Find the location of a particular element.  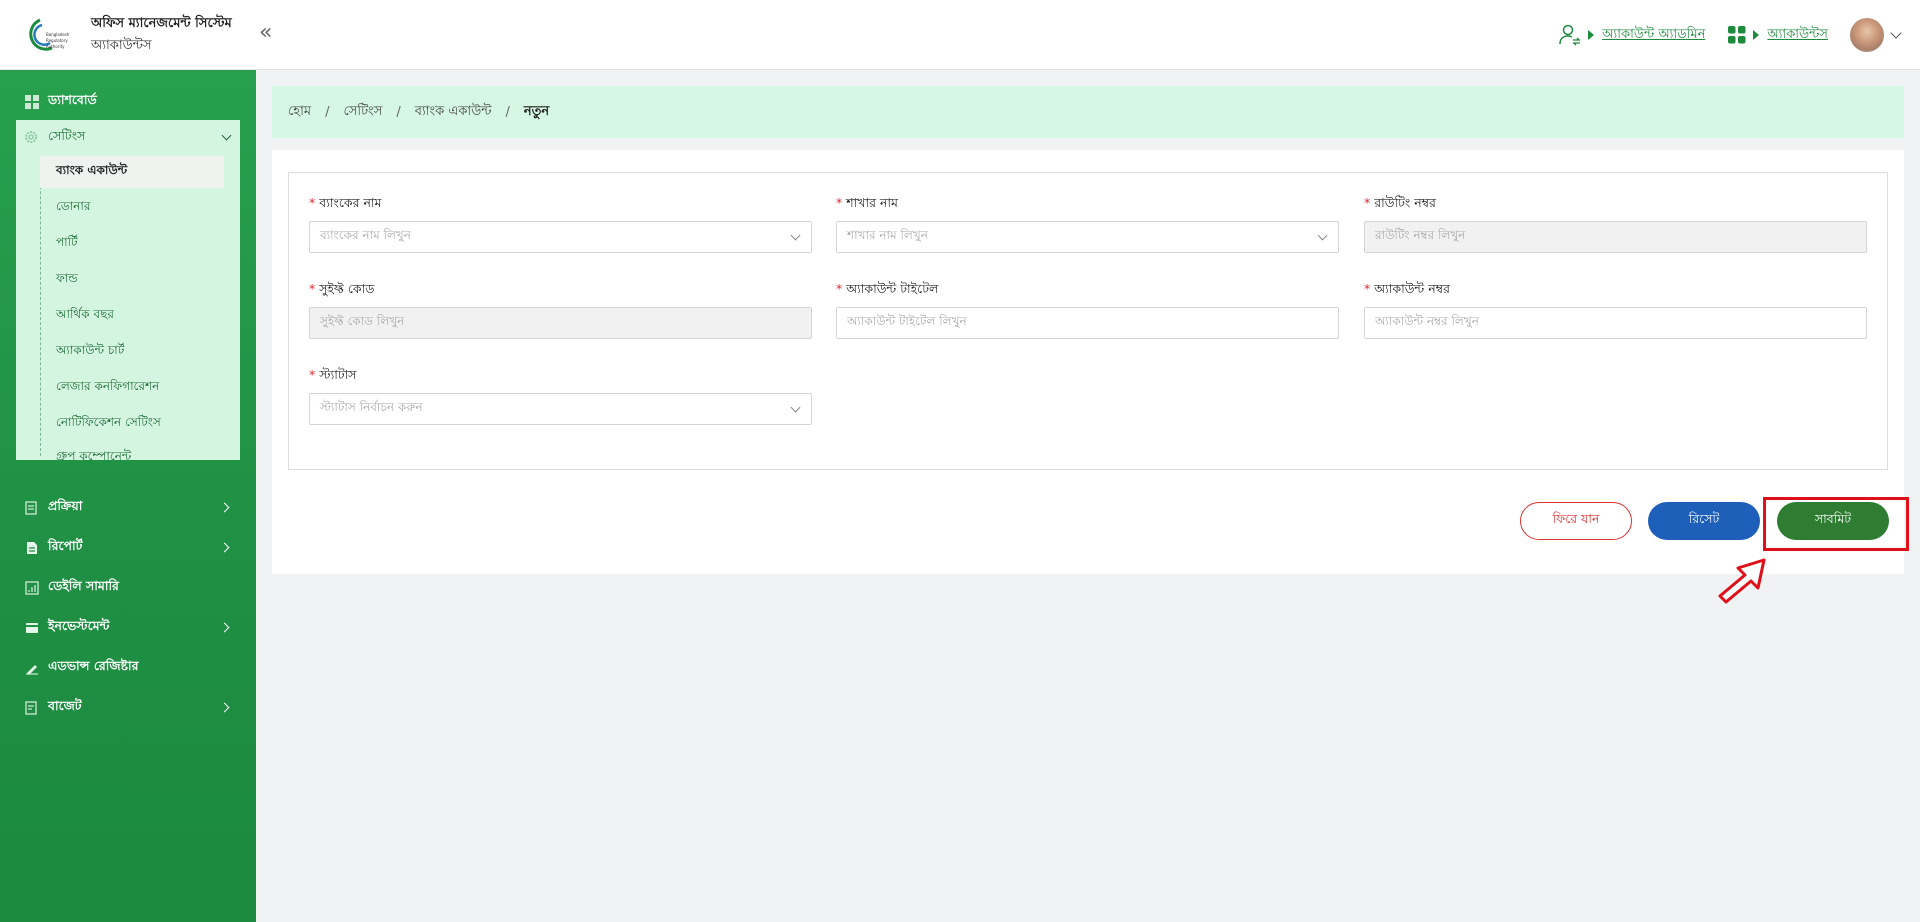

branch-name-placeholder: শাখার নাম লিখুন is located at coordinates (887, 235).